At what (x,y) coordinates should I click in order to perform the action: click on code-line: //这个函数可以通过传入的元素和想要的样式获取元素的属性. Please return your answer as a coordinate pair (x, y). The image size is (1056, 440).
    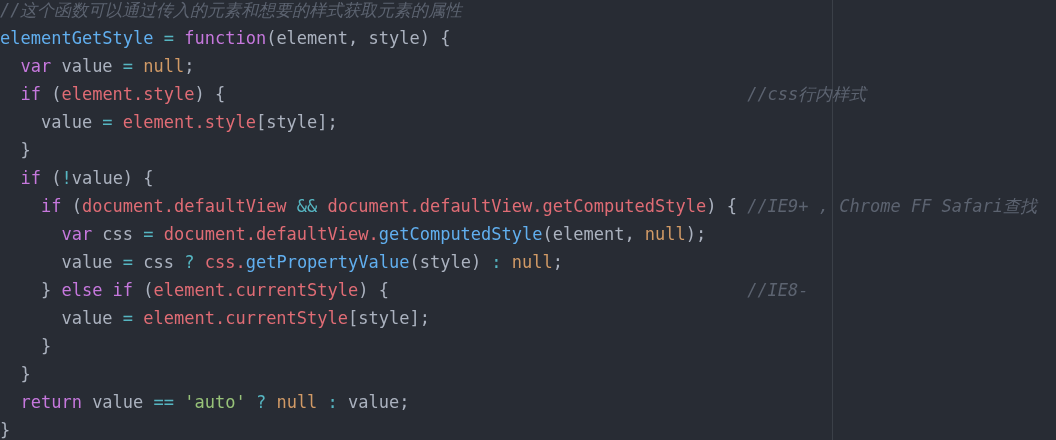
    Looking at the image, I should click on (231, 11).